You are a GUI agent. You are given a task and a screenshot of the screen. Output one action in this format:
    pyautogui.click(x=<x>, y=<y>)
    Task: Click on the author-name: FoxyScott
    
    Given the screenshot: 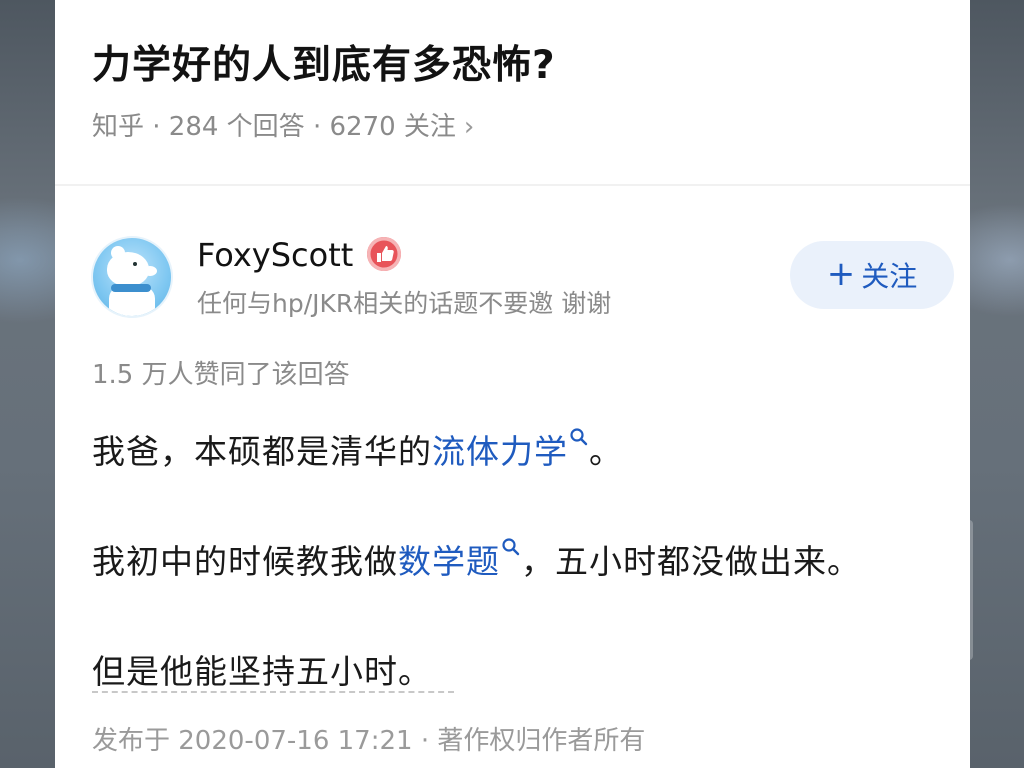 What is the action you would take?
    pyautogui.click(x=275, y=255)
    